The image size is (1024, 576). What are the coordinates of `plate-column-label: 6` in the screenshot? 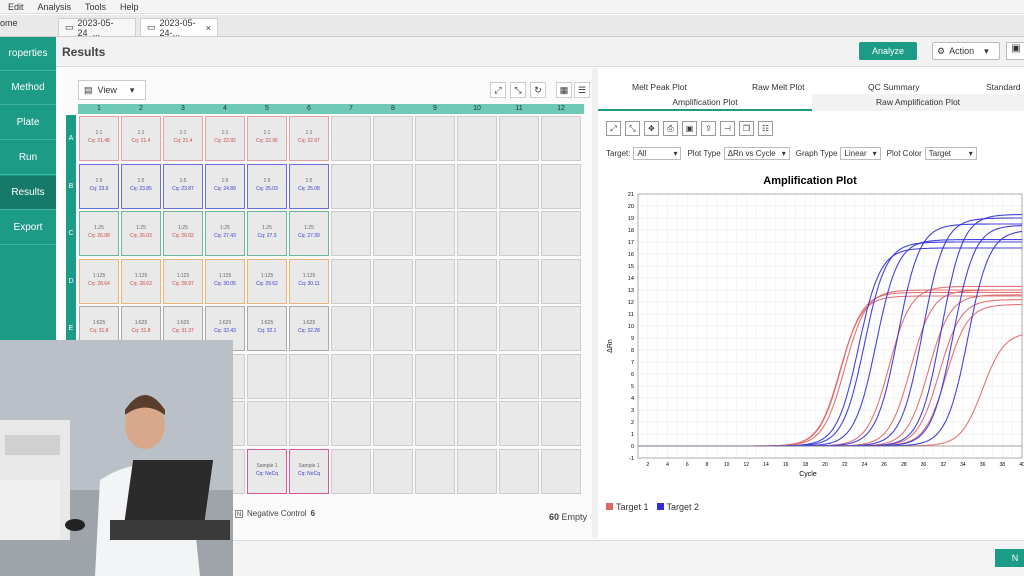 It's located at (309, 109).